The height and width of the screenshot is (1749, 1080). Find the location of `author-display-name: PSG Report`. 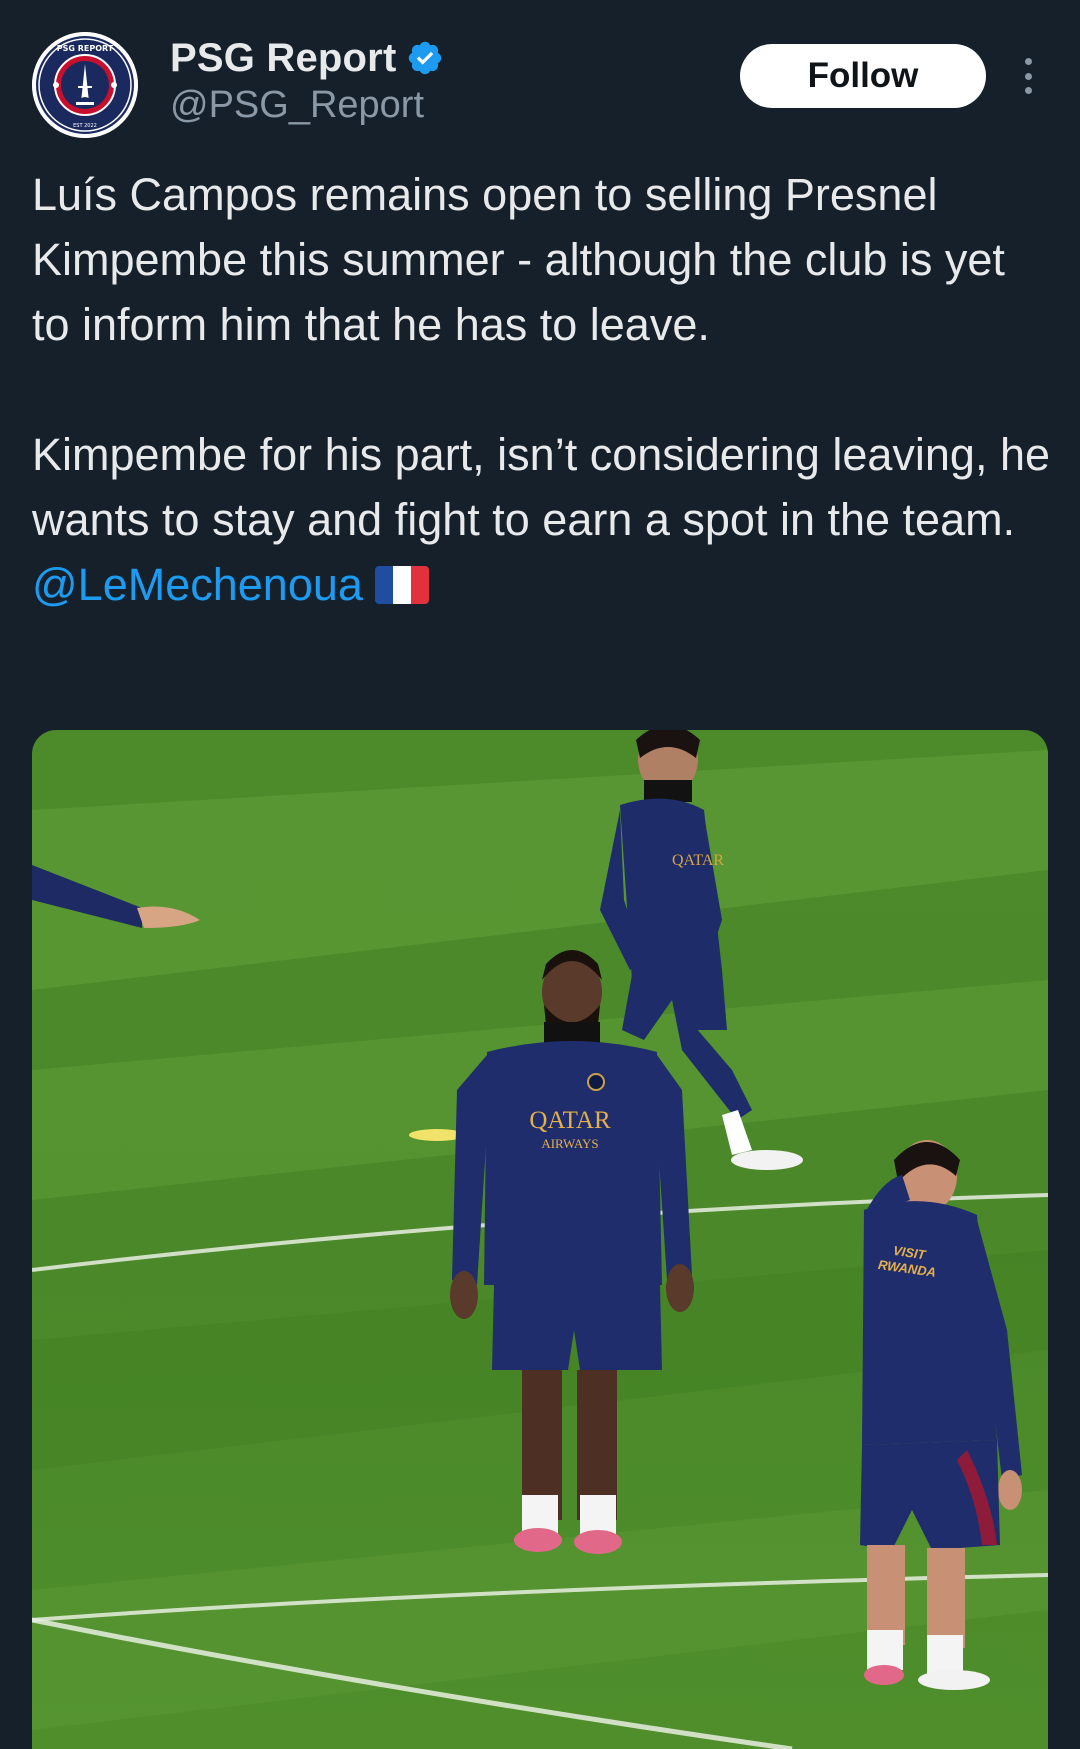

author-display-name: PSG Report is located at coordinates (283, 58).